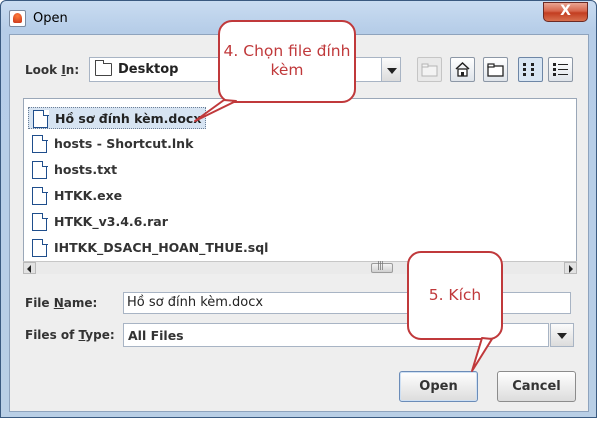 Image resolution: width=600 pixels, height=422 pixels. What do you see at coordinates (215, 110) in the screenshot?
I see `pointer-choose-file` at bounding box center [215, 110].